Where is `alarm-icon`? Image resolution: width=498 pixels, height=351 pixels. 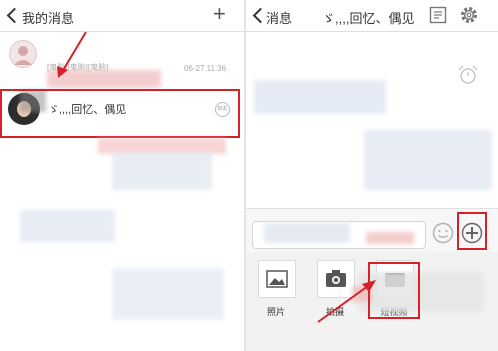 alarm-icon is located at coordinates (468, 74).